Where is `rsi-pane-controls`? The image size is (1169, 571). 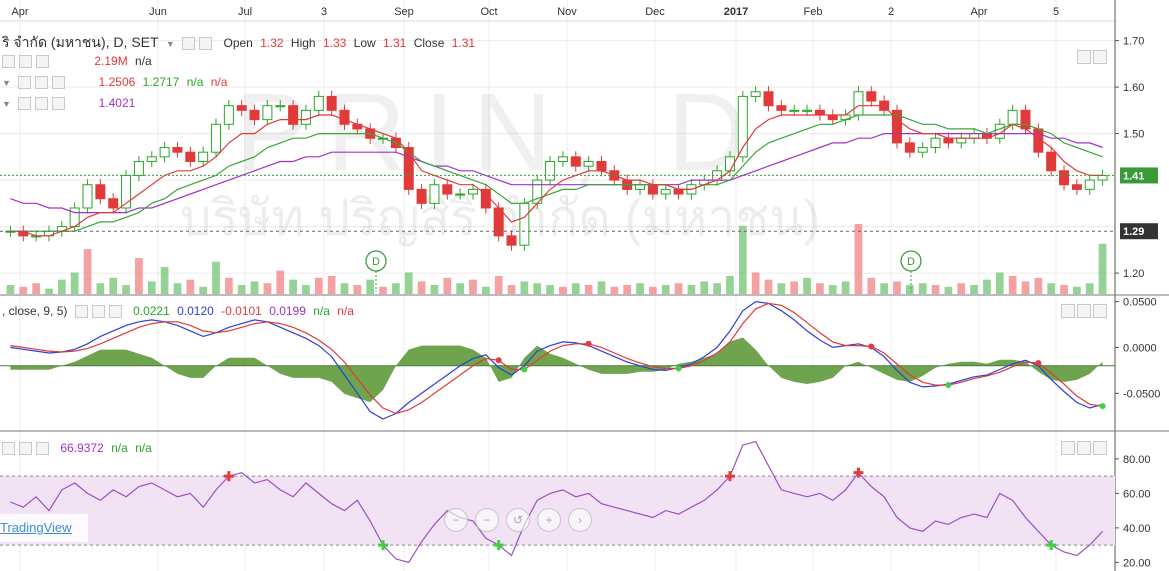 rsi-pane-controls is located at coordinates (1085, 448).